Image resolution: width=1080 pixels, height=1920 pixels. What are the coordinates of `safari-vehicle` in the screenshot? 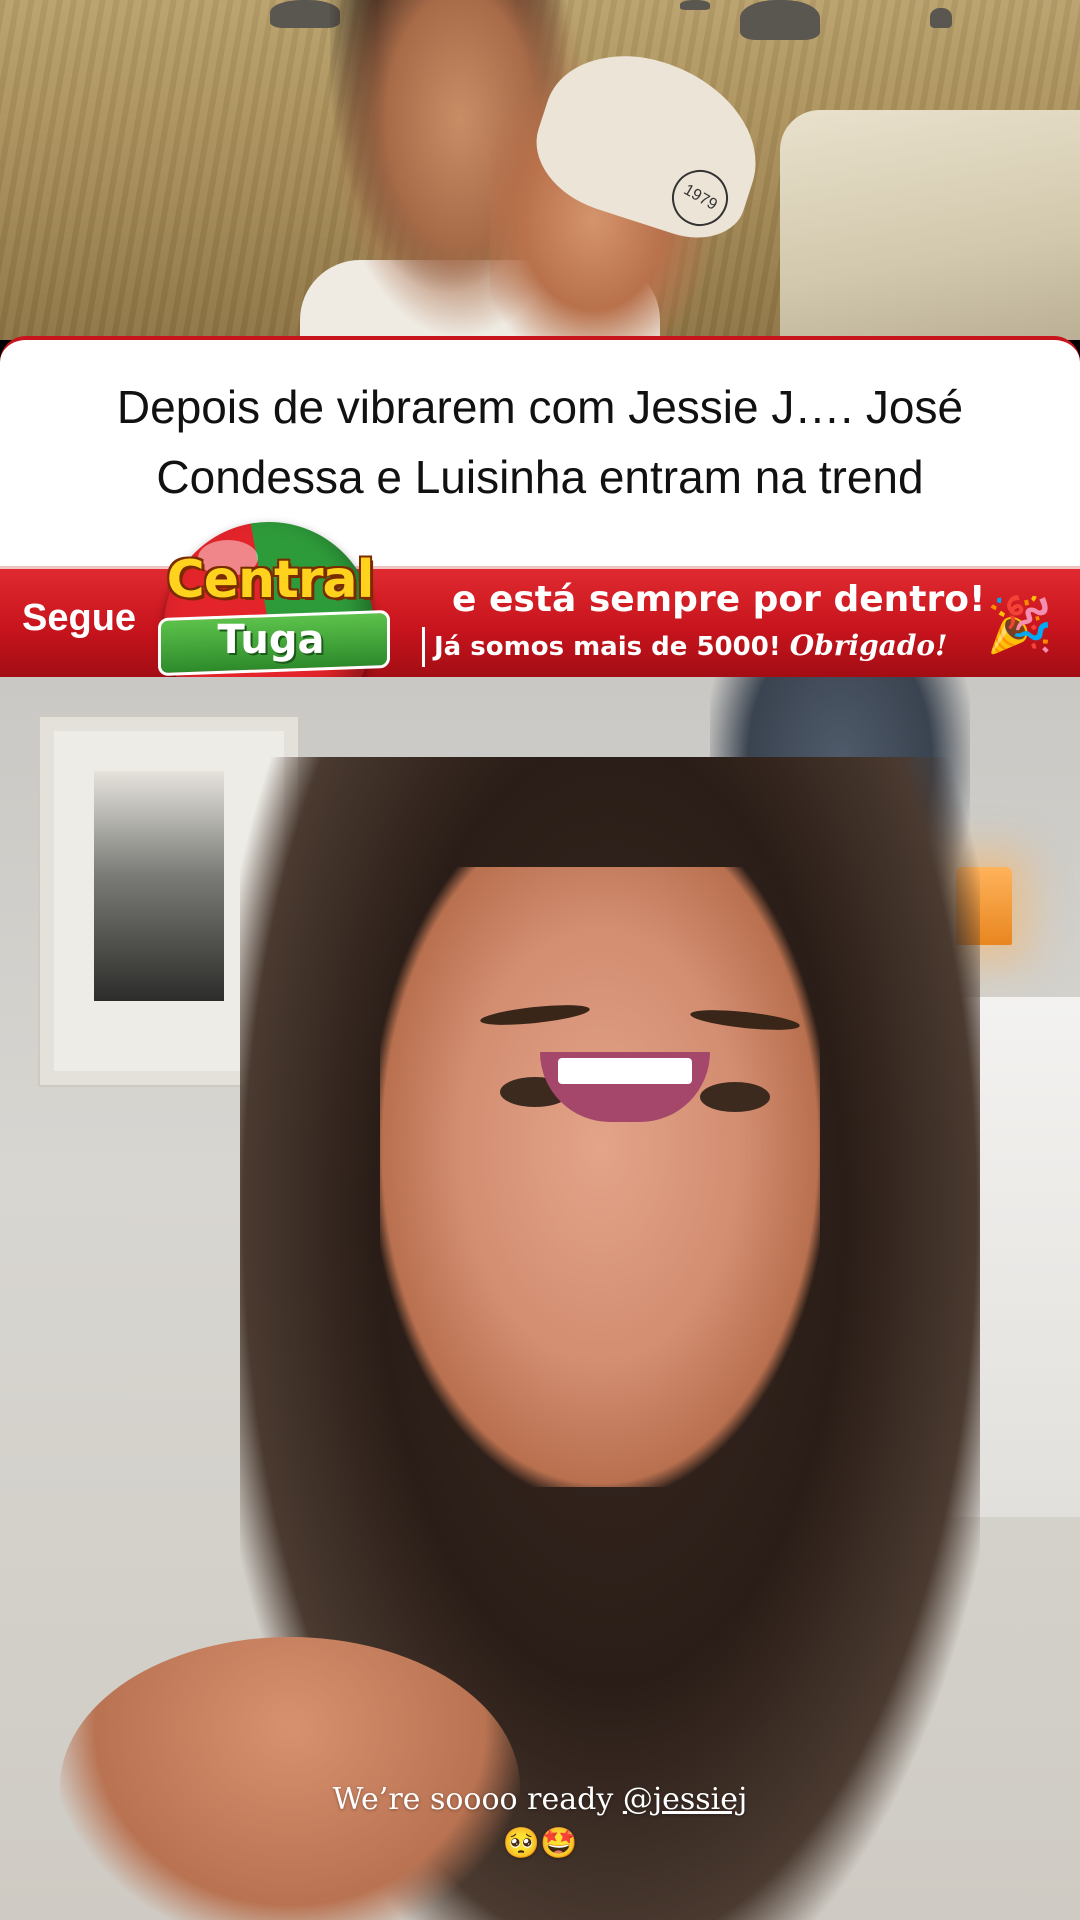 It's located at (930, 225).